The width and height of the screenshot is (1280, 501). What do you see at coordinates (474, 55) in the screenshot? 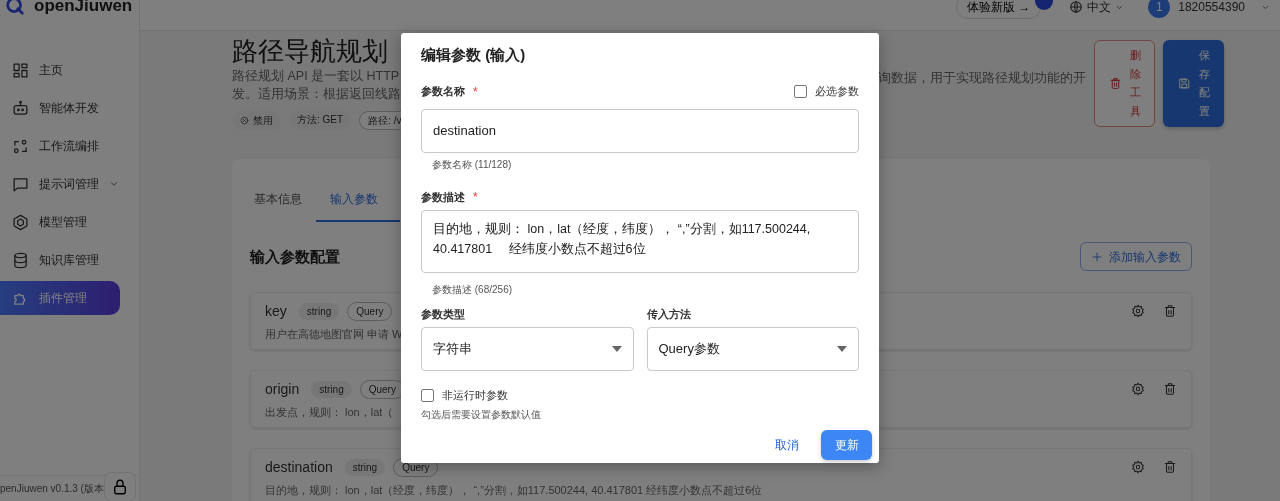
I see `dialog-title: 编辑参数 (输入)` at bounding box center [474, 55].